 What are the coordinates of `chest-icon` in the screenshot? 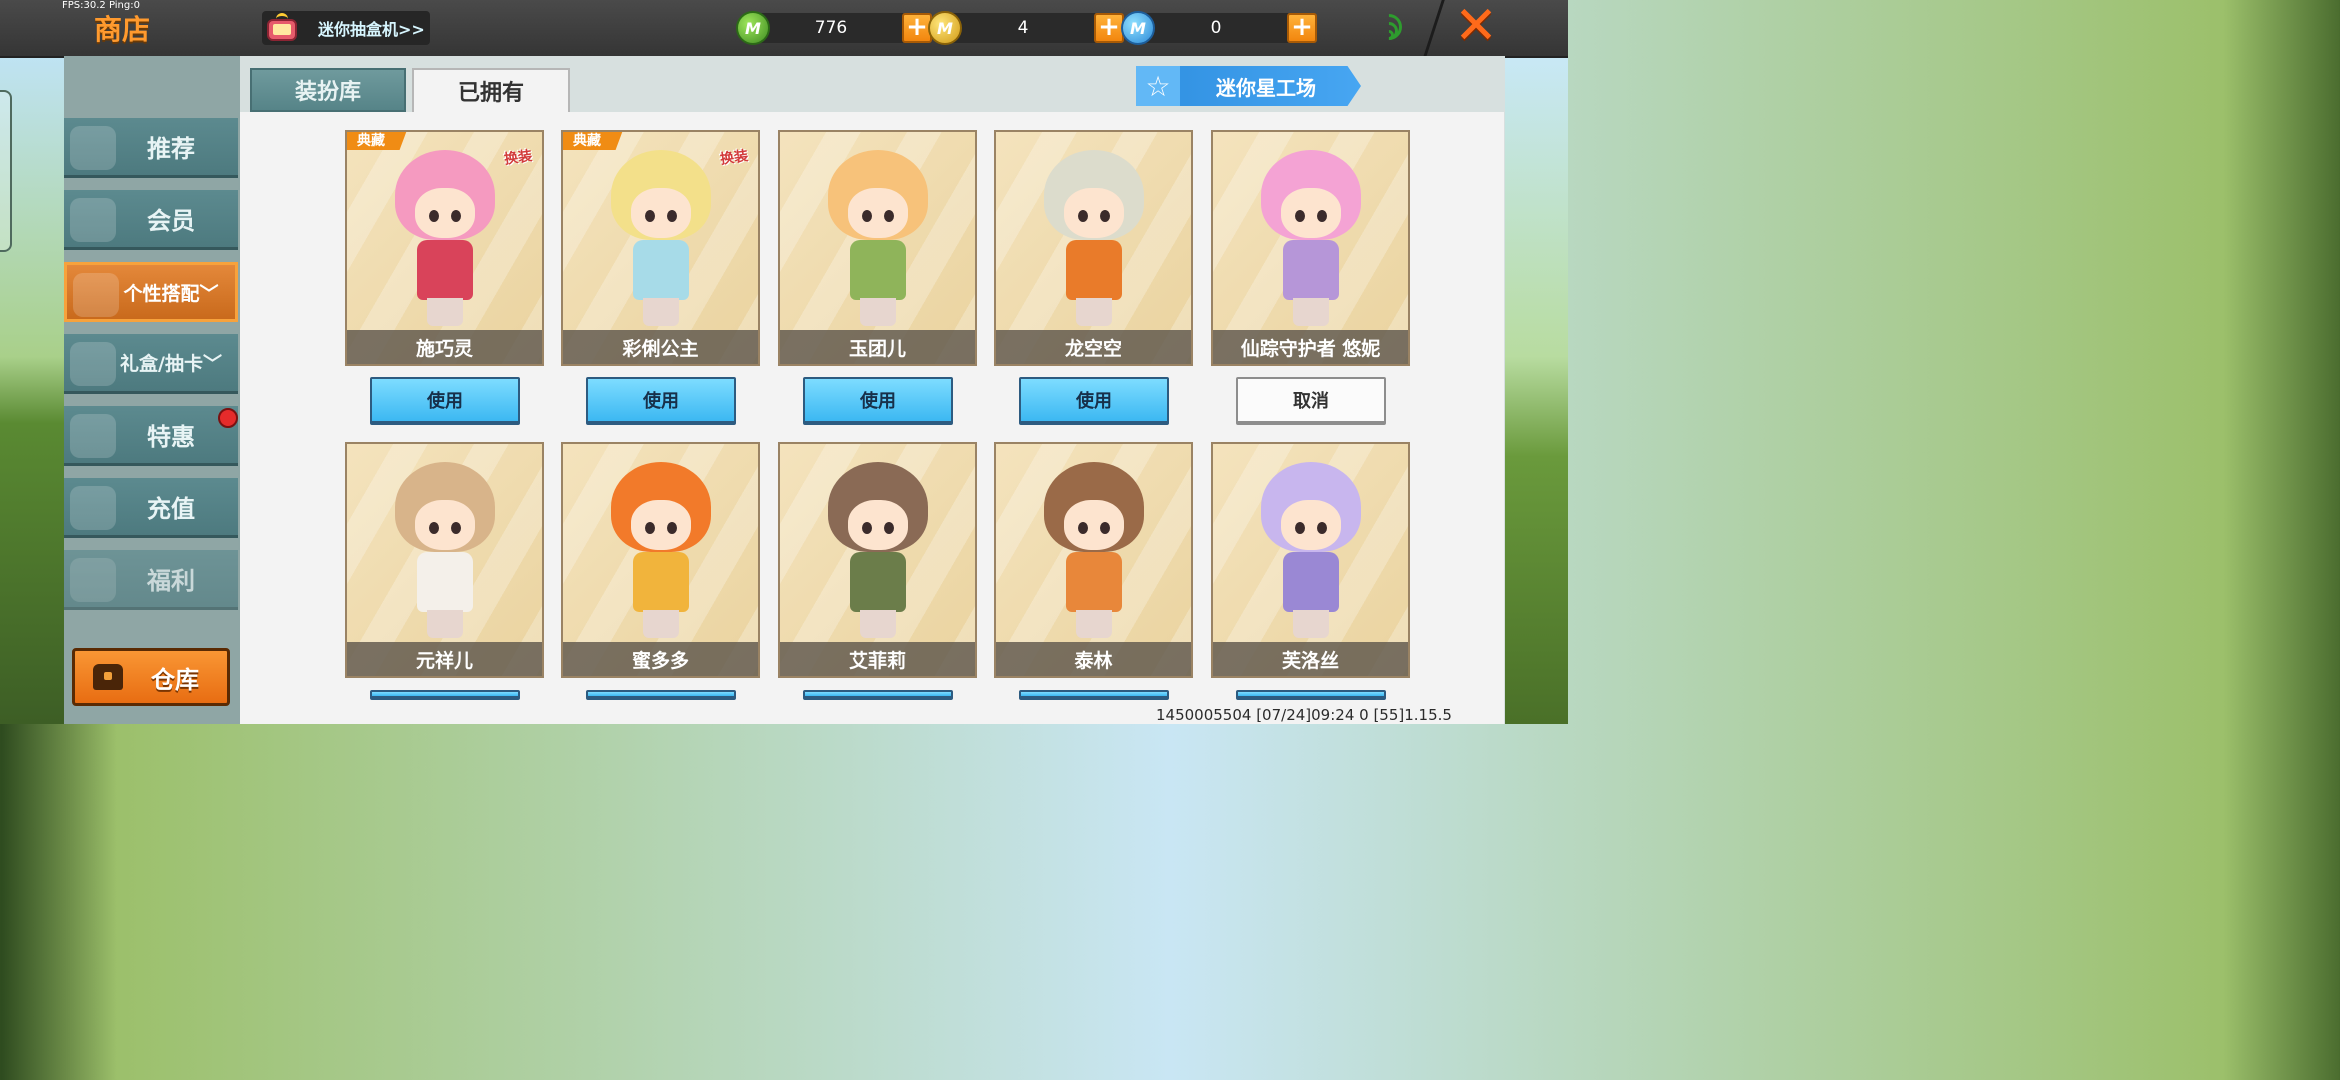 It's located at (108, 677).